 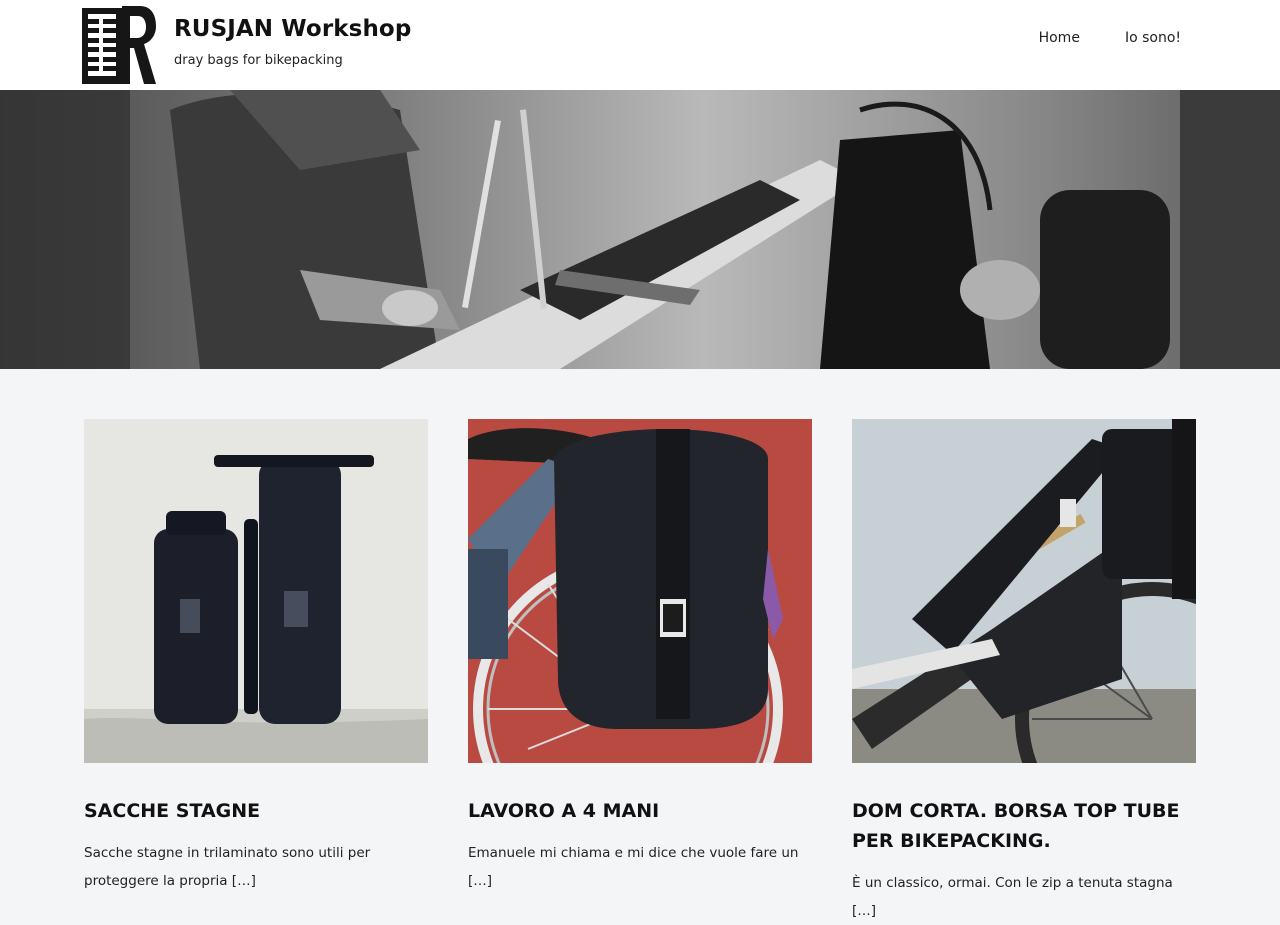 I want to click on pannier-bag-photo-icon, so click(x=640, y=591).